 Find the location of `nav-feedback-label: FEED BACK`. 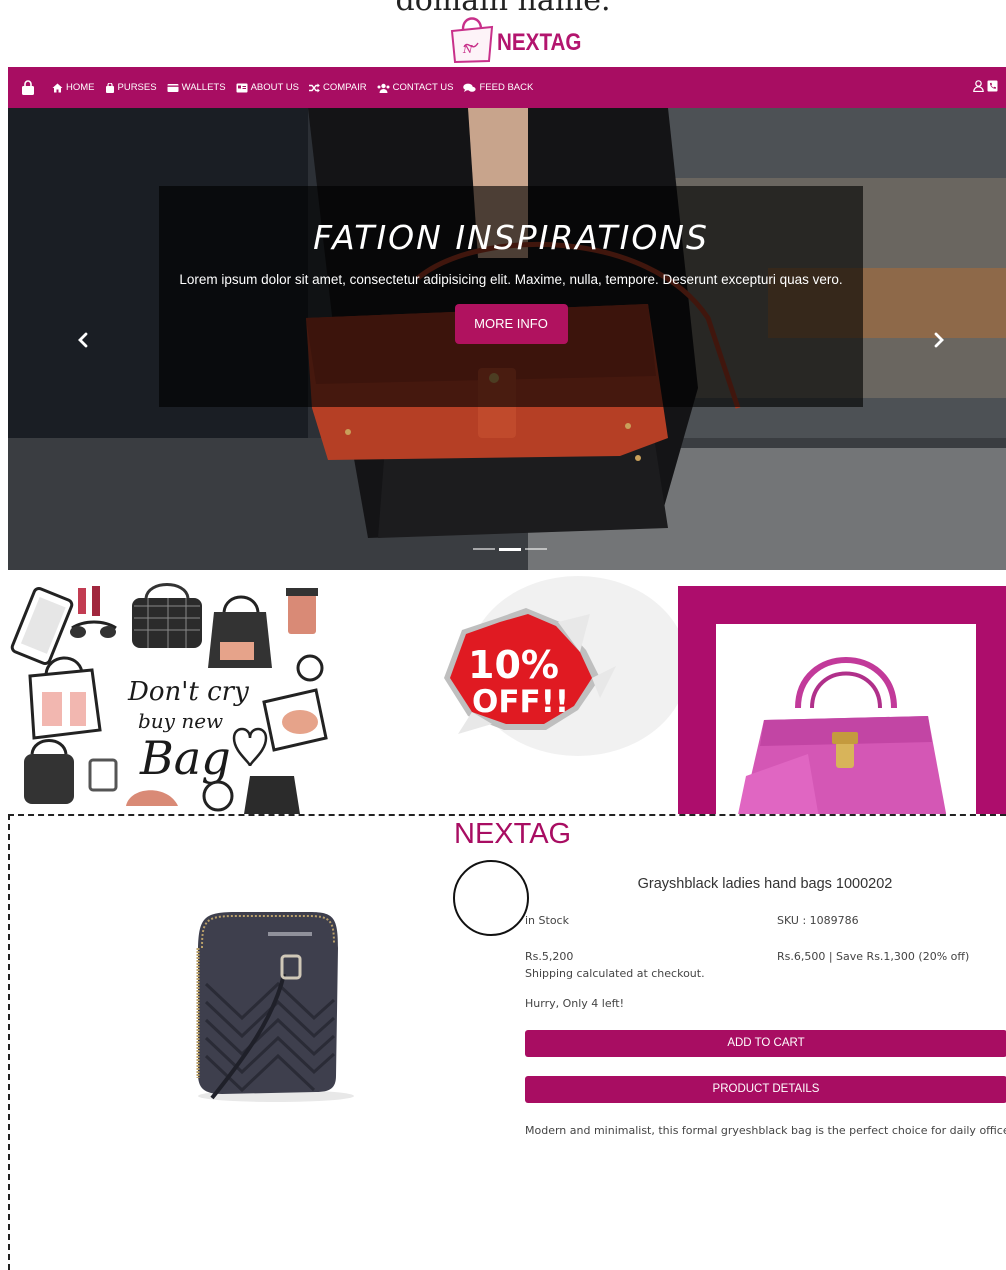

nav-feedback-label: FEED BACK is located at coordinates (506, 87).